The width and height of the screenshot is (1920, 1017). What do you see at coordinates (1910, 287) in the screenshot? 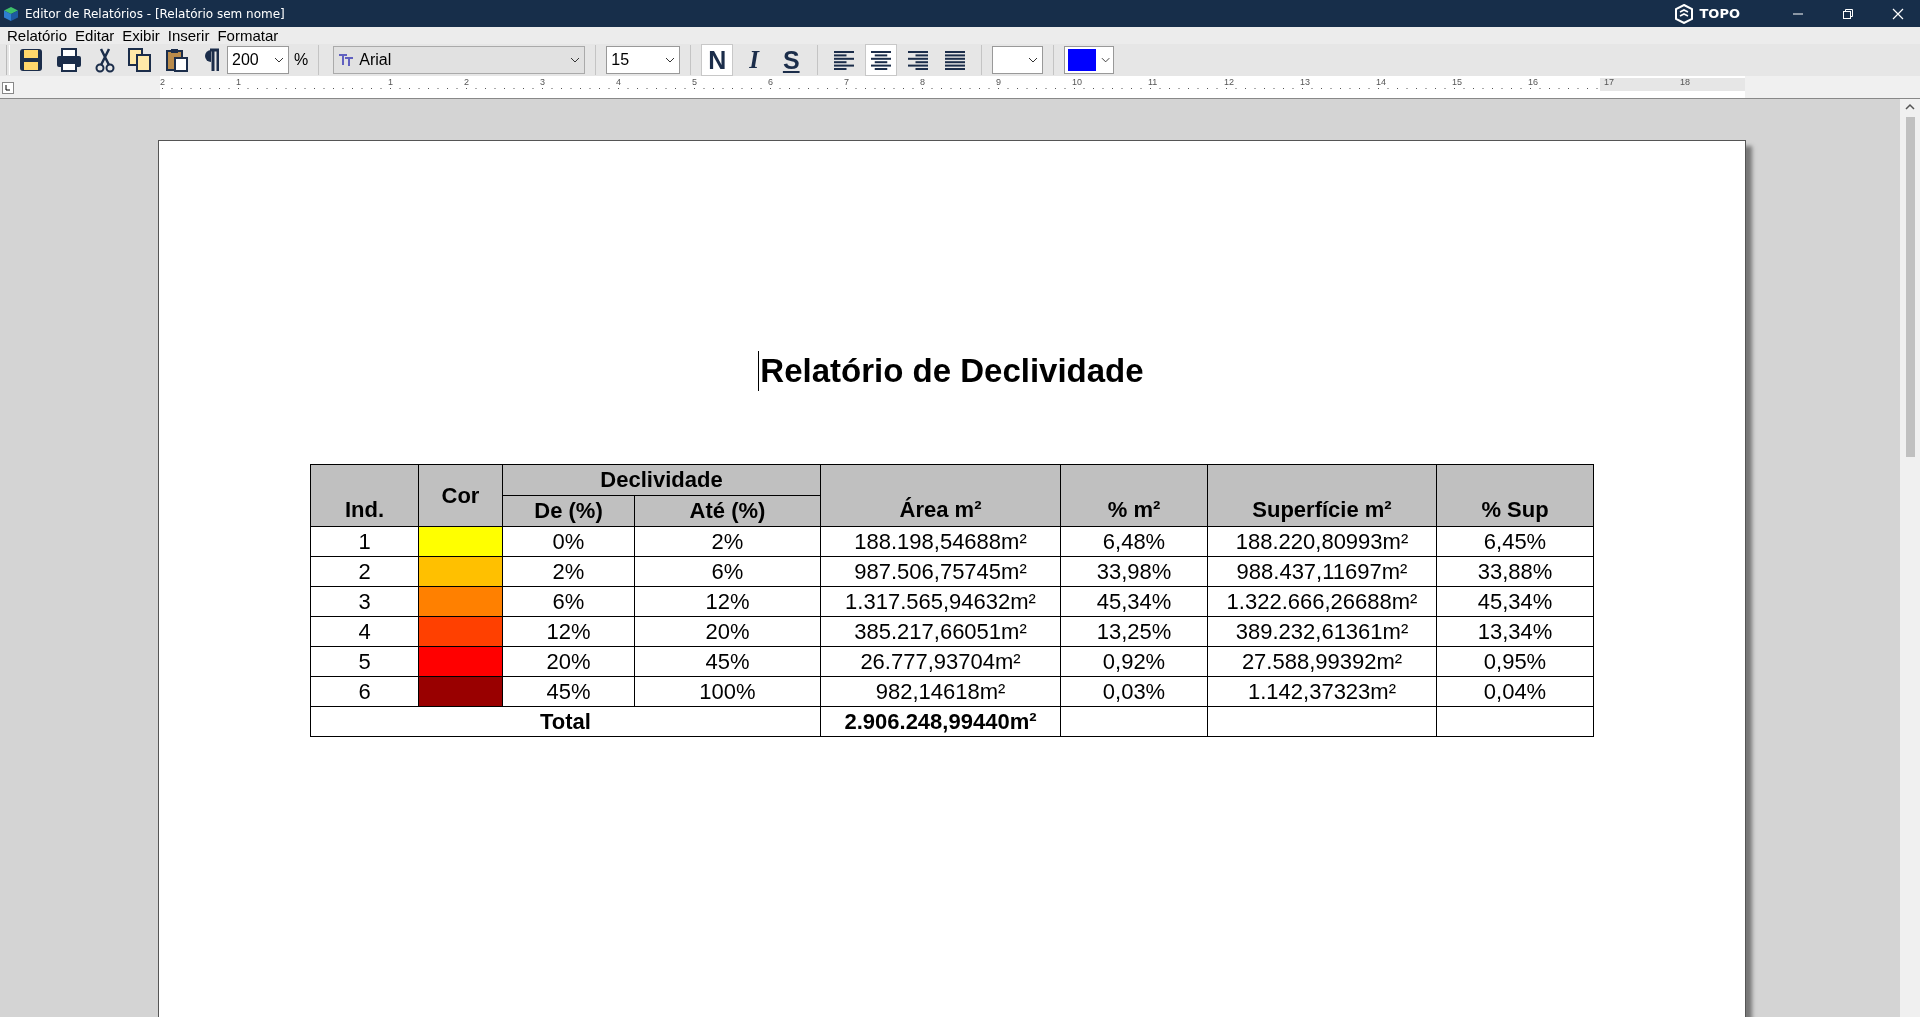
I see `scrollbar-thumb` at bounding box center [1910, 287].